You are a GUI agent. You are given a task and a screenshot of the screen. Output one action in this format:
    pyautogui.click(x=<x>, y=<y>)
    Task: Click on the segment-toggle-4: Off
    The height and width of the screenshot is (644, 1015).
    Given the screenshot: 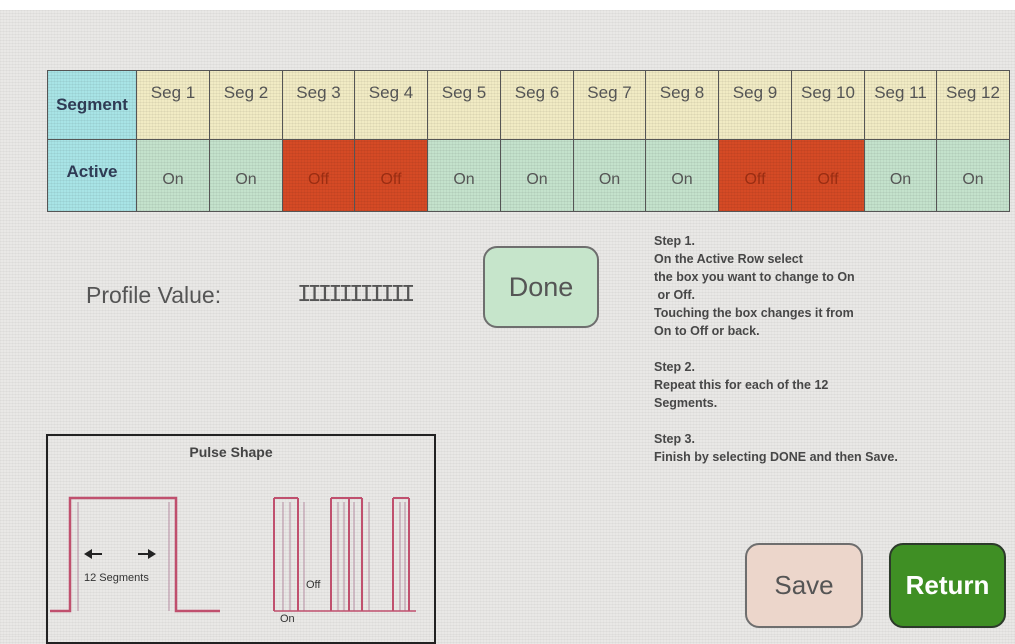 What is the action you would take?
    pyautogui.click(x=391, y=176)
    